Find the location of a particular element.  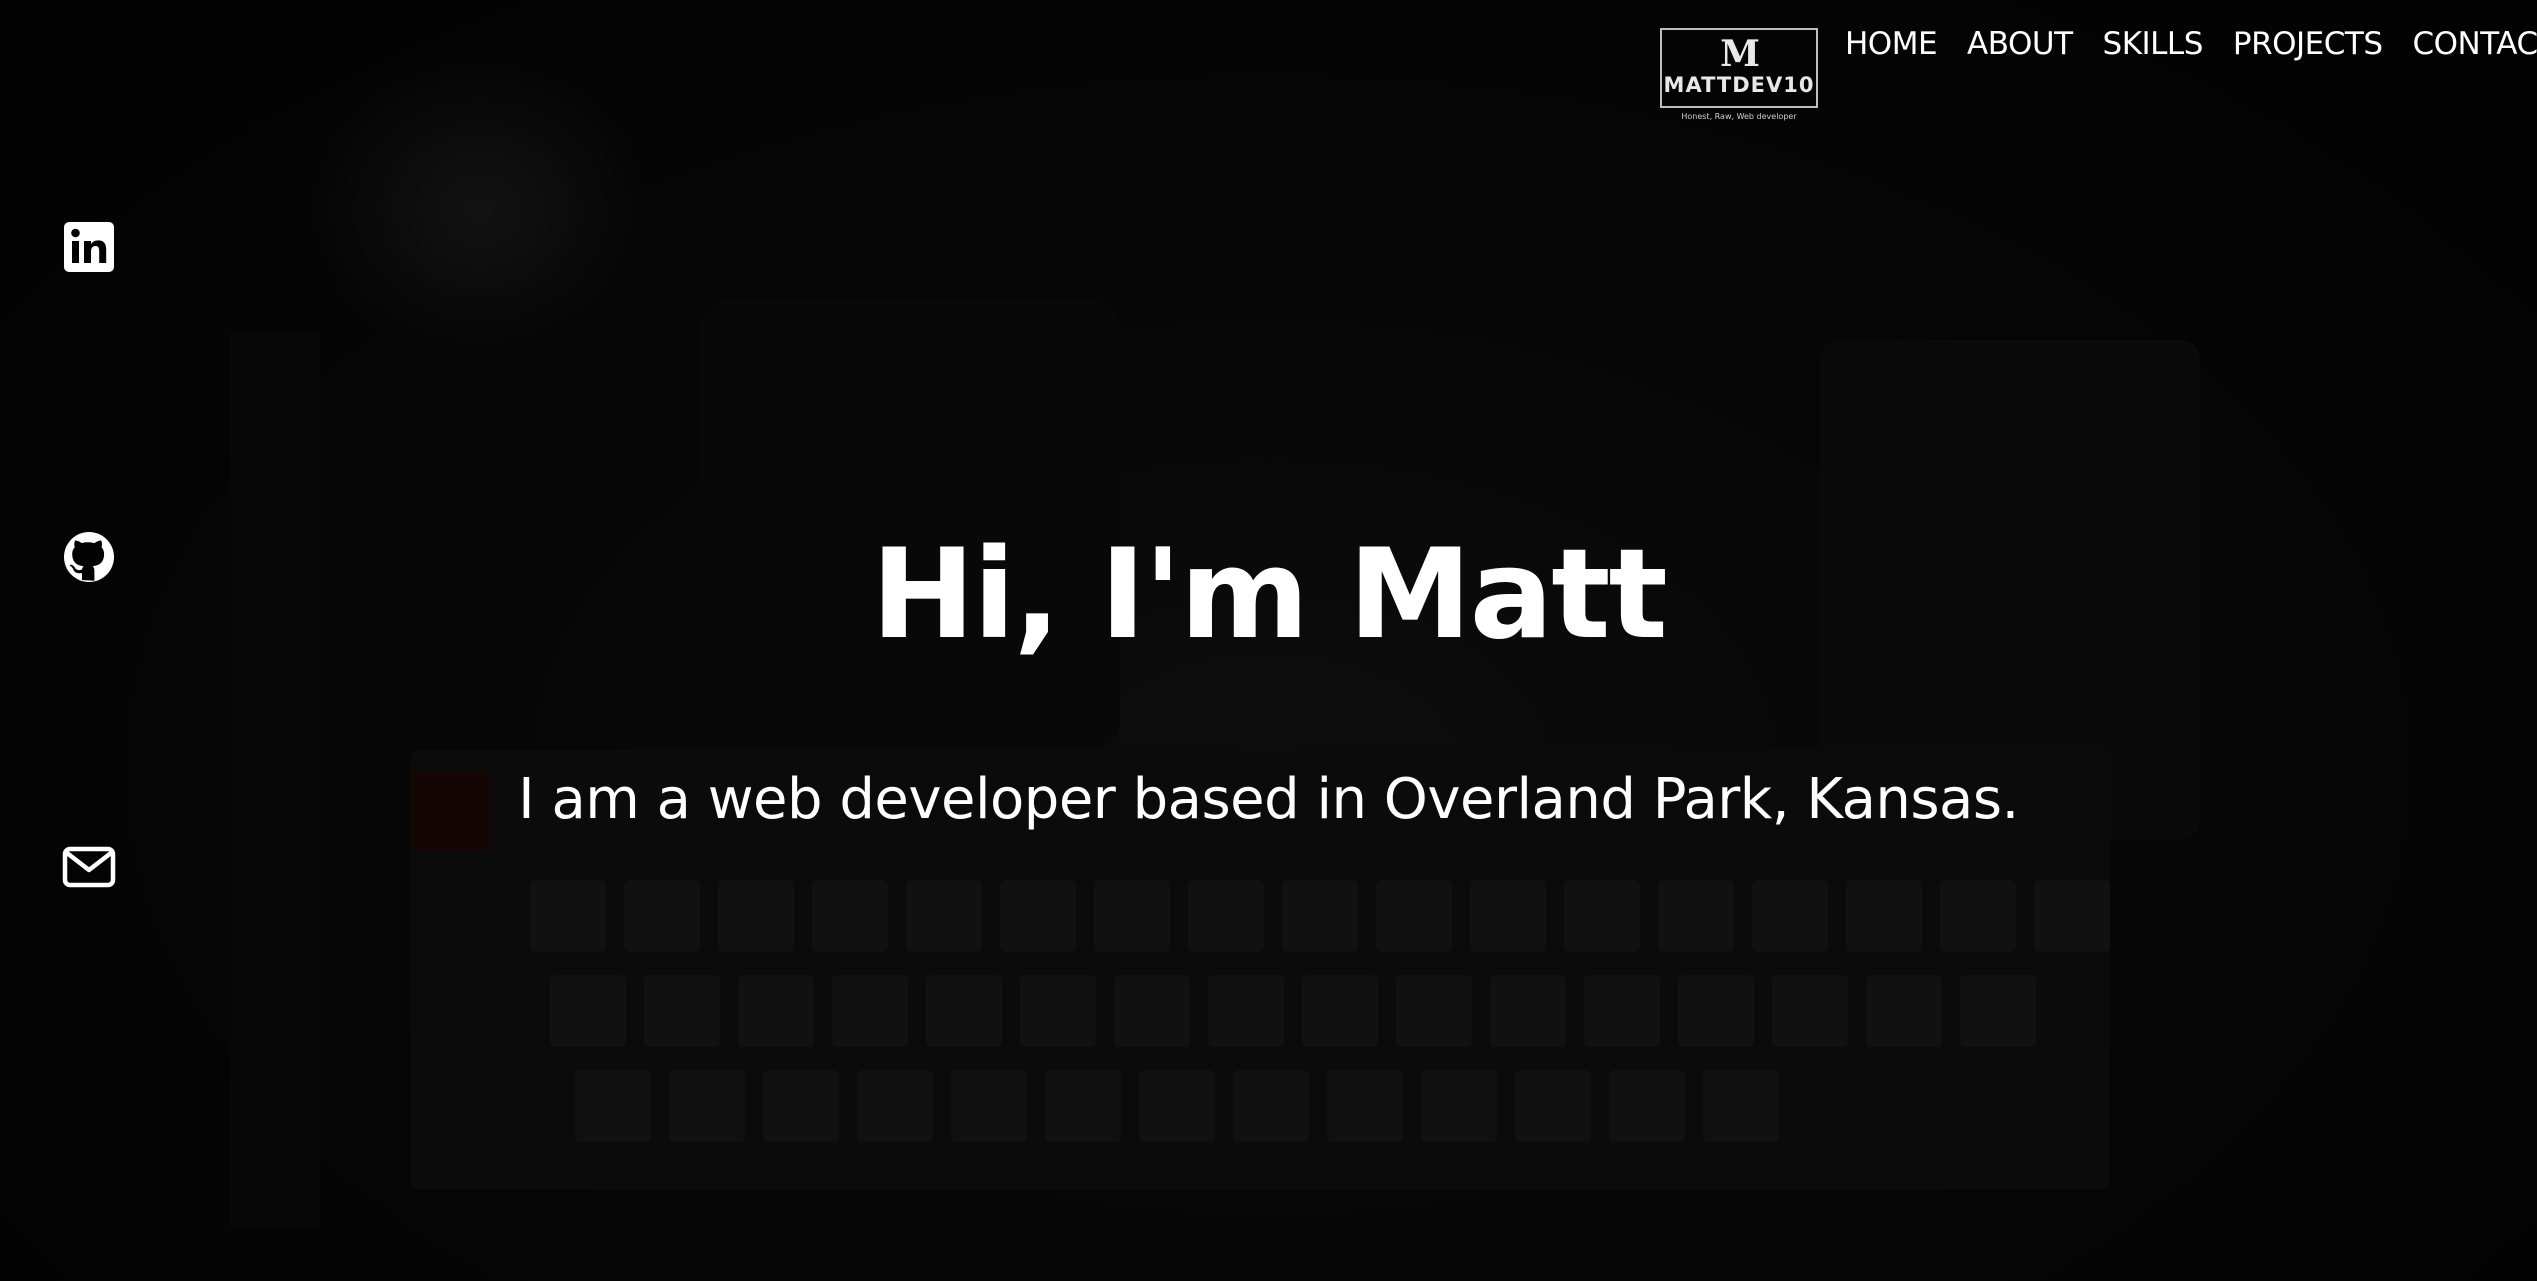

linkedin-icon is located at coordinates (89, 247).